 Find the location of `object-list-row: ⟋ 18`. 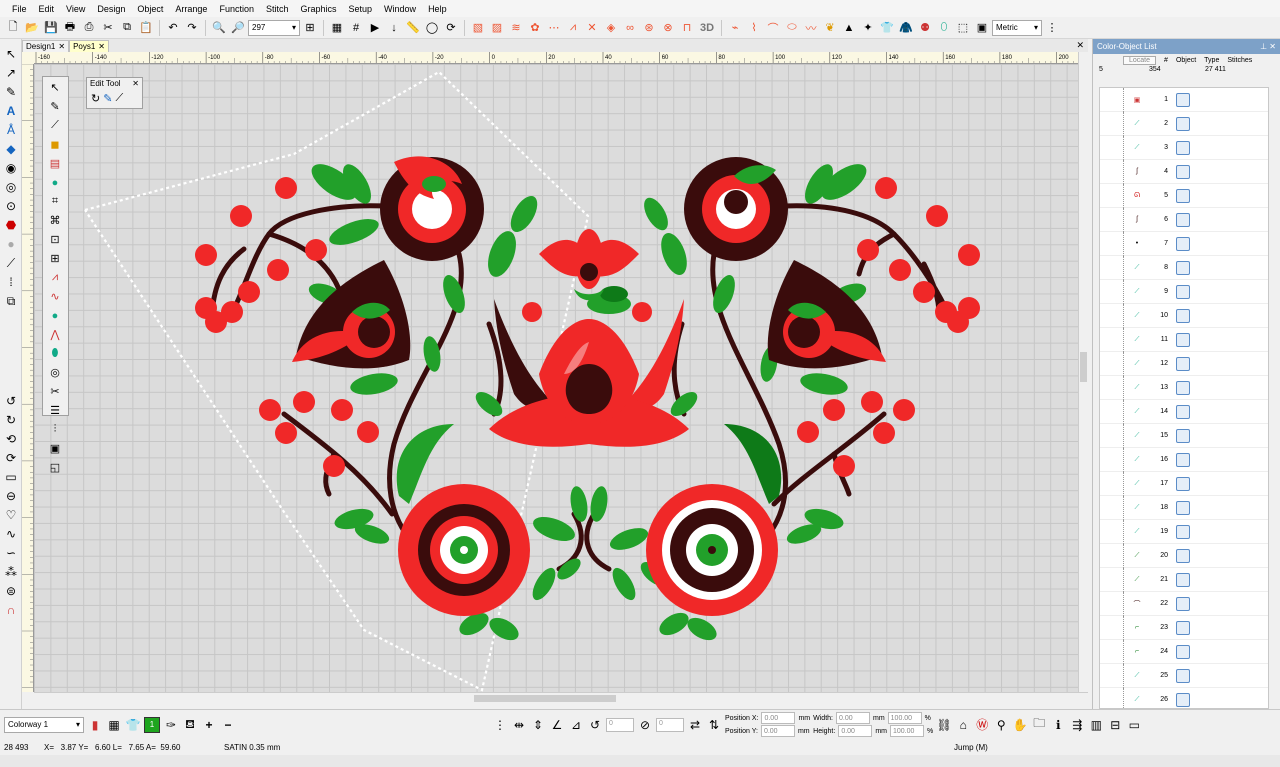

object-list-row: ⟋ 18 is located at coordinates (1184, 507).